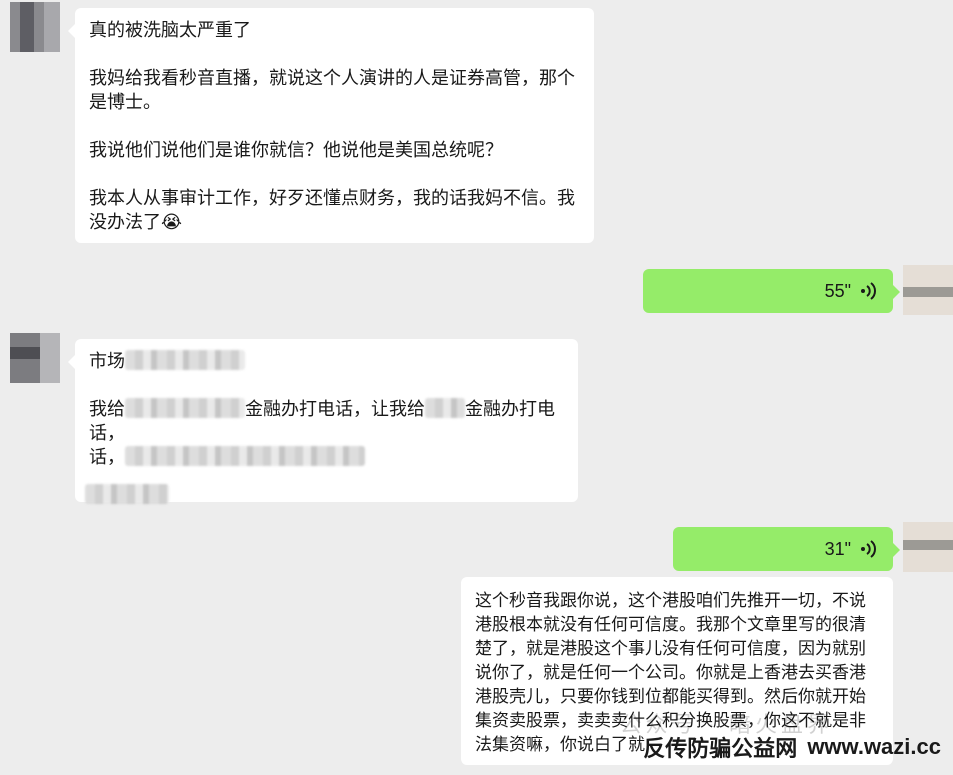  I want to click on message-text: 市场, so click(107, 361).